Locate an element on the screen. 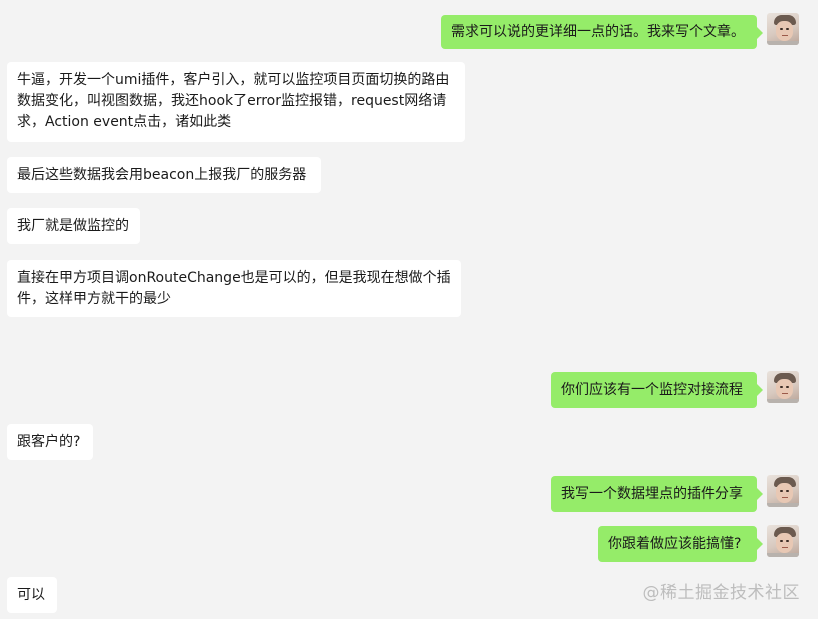 Image resolution: width=818 pixels, height=619 pixels. message-text: 跟客户的? is located at coordinates (49, 442).